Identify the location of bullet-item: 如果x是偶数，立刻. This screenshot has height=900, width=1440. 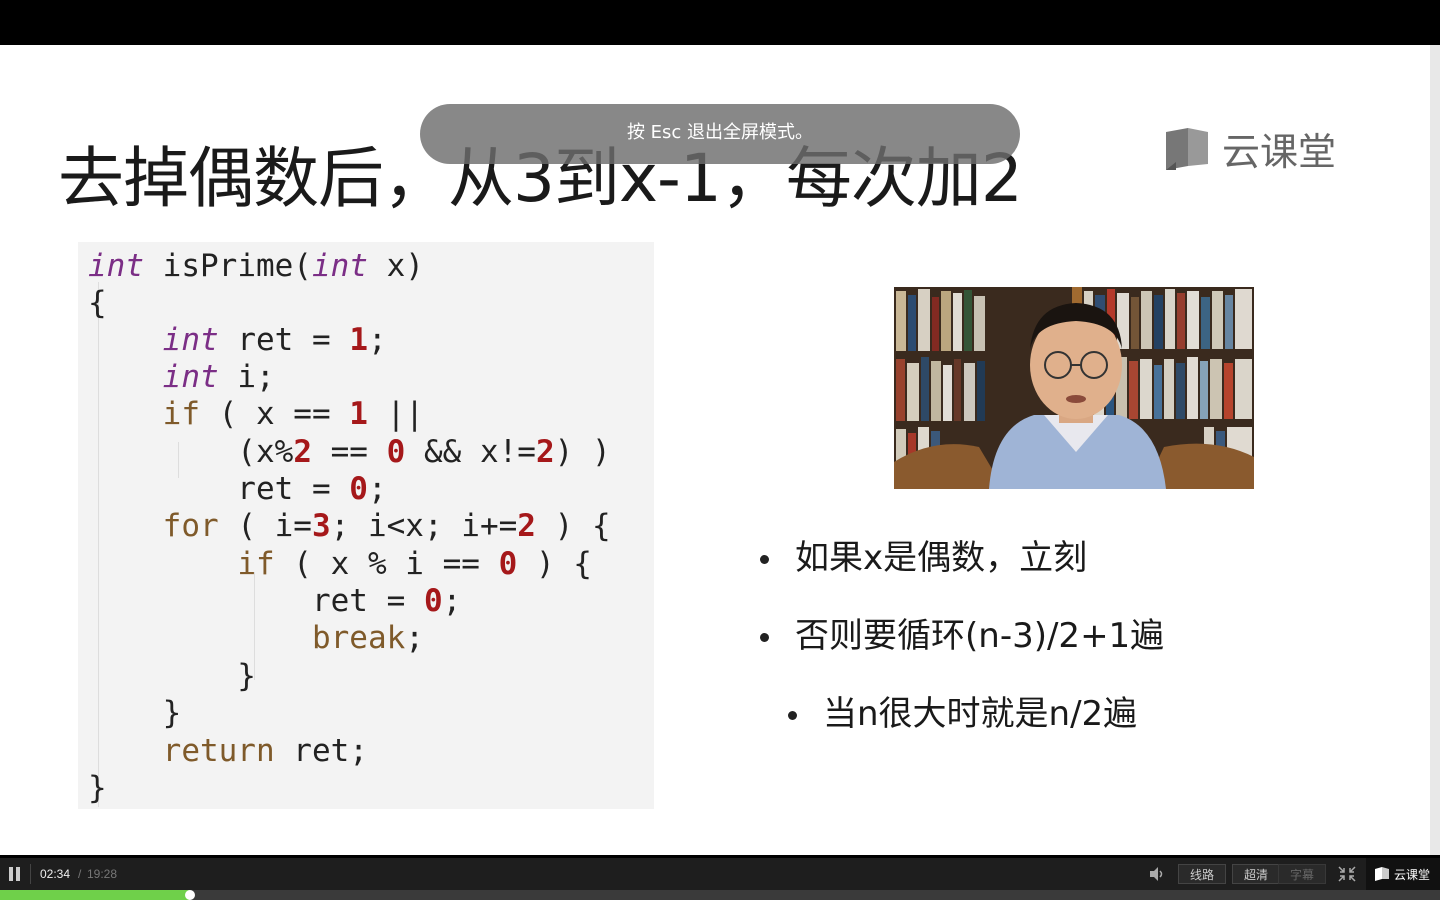
(923, 554).